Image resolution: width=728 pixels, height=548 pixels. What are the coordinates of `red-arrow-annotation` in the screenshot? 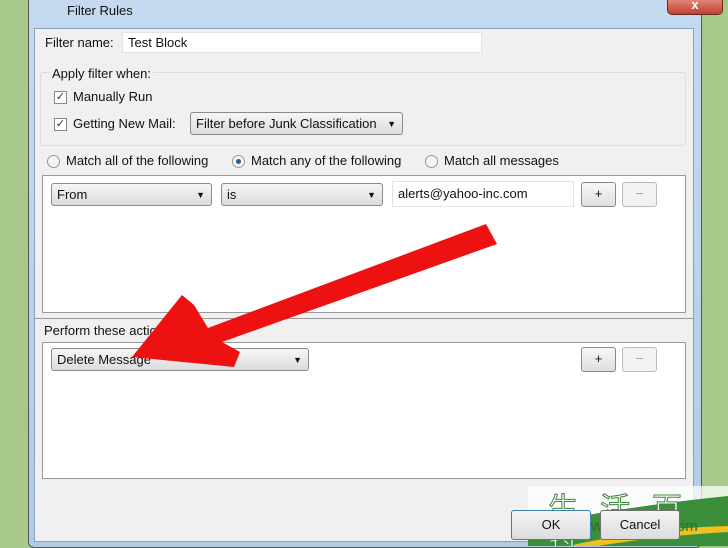 It's located at (314, 295).